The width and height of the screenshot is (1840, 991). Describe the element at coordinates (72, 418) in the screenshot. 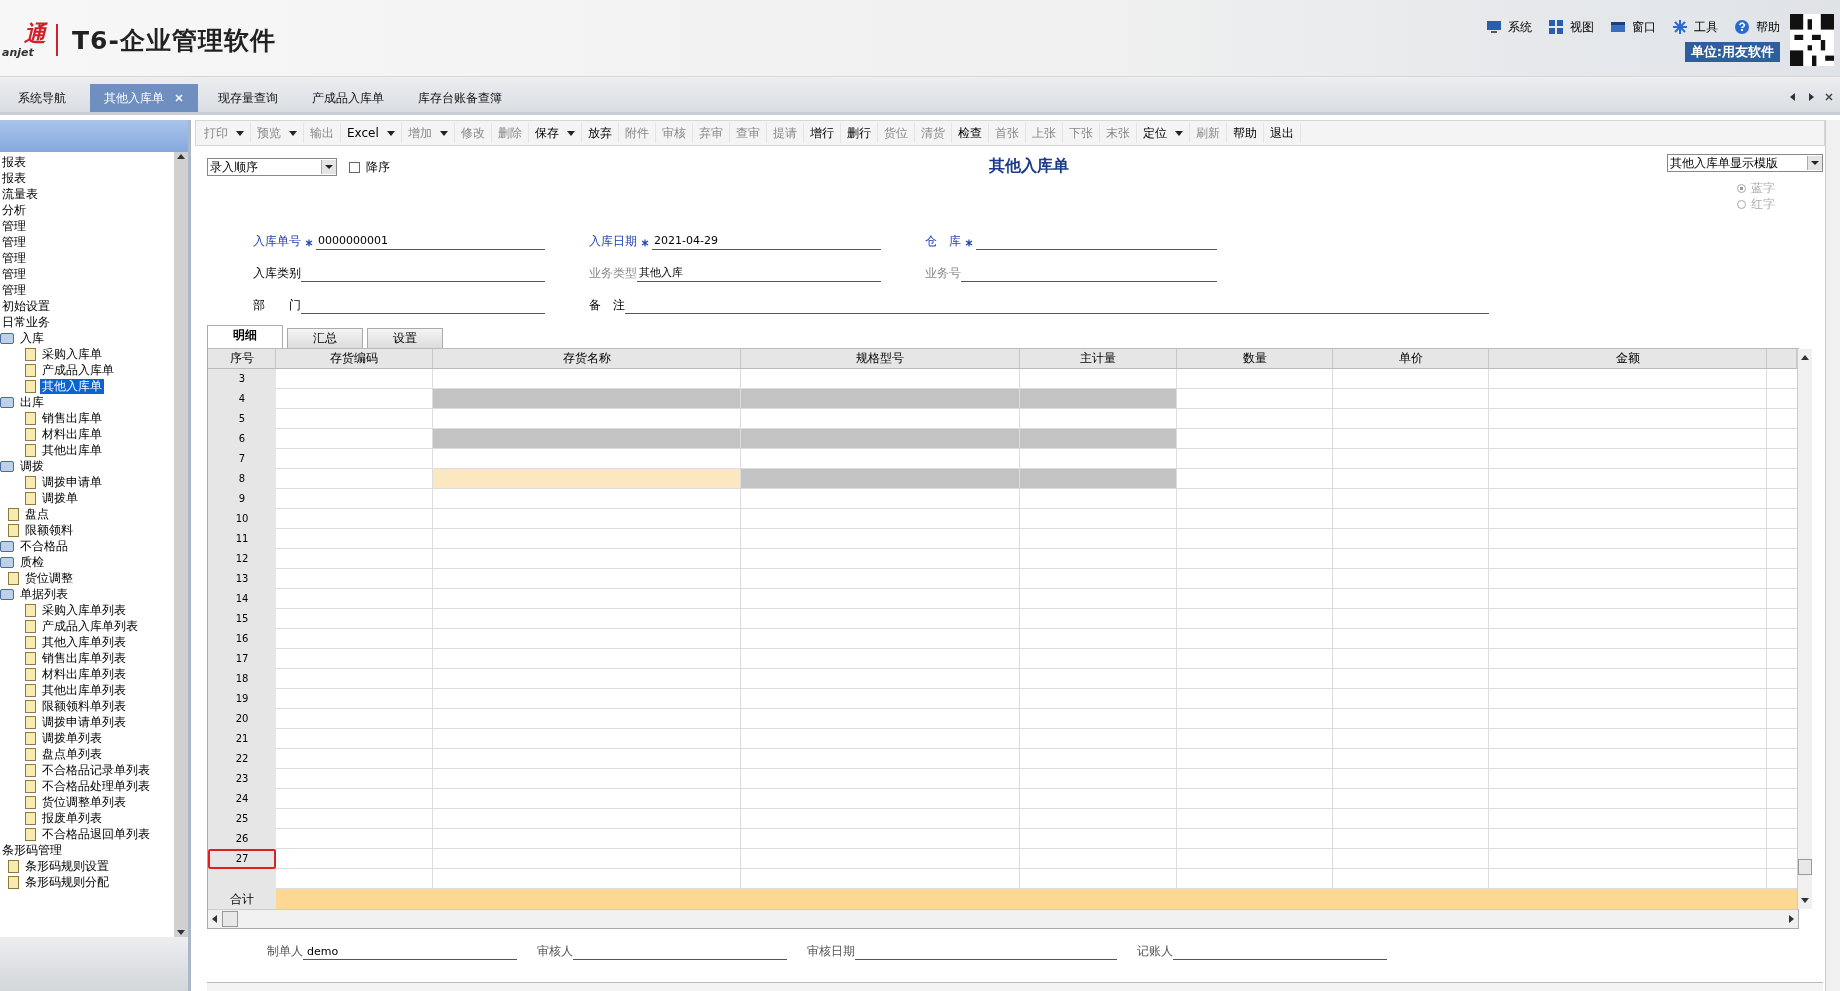

I see `tree-item: 销售出库单` at that location.